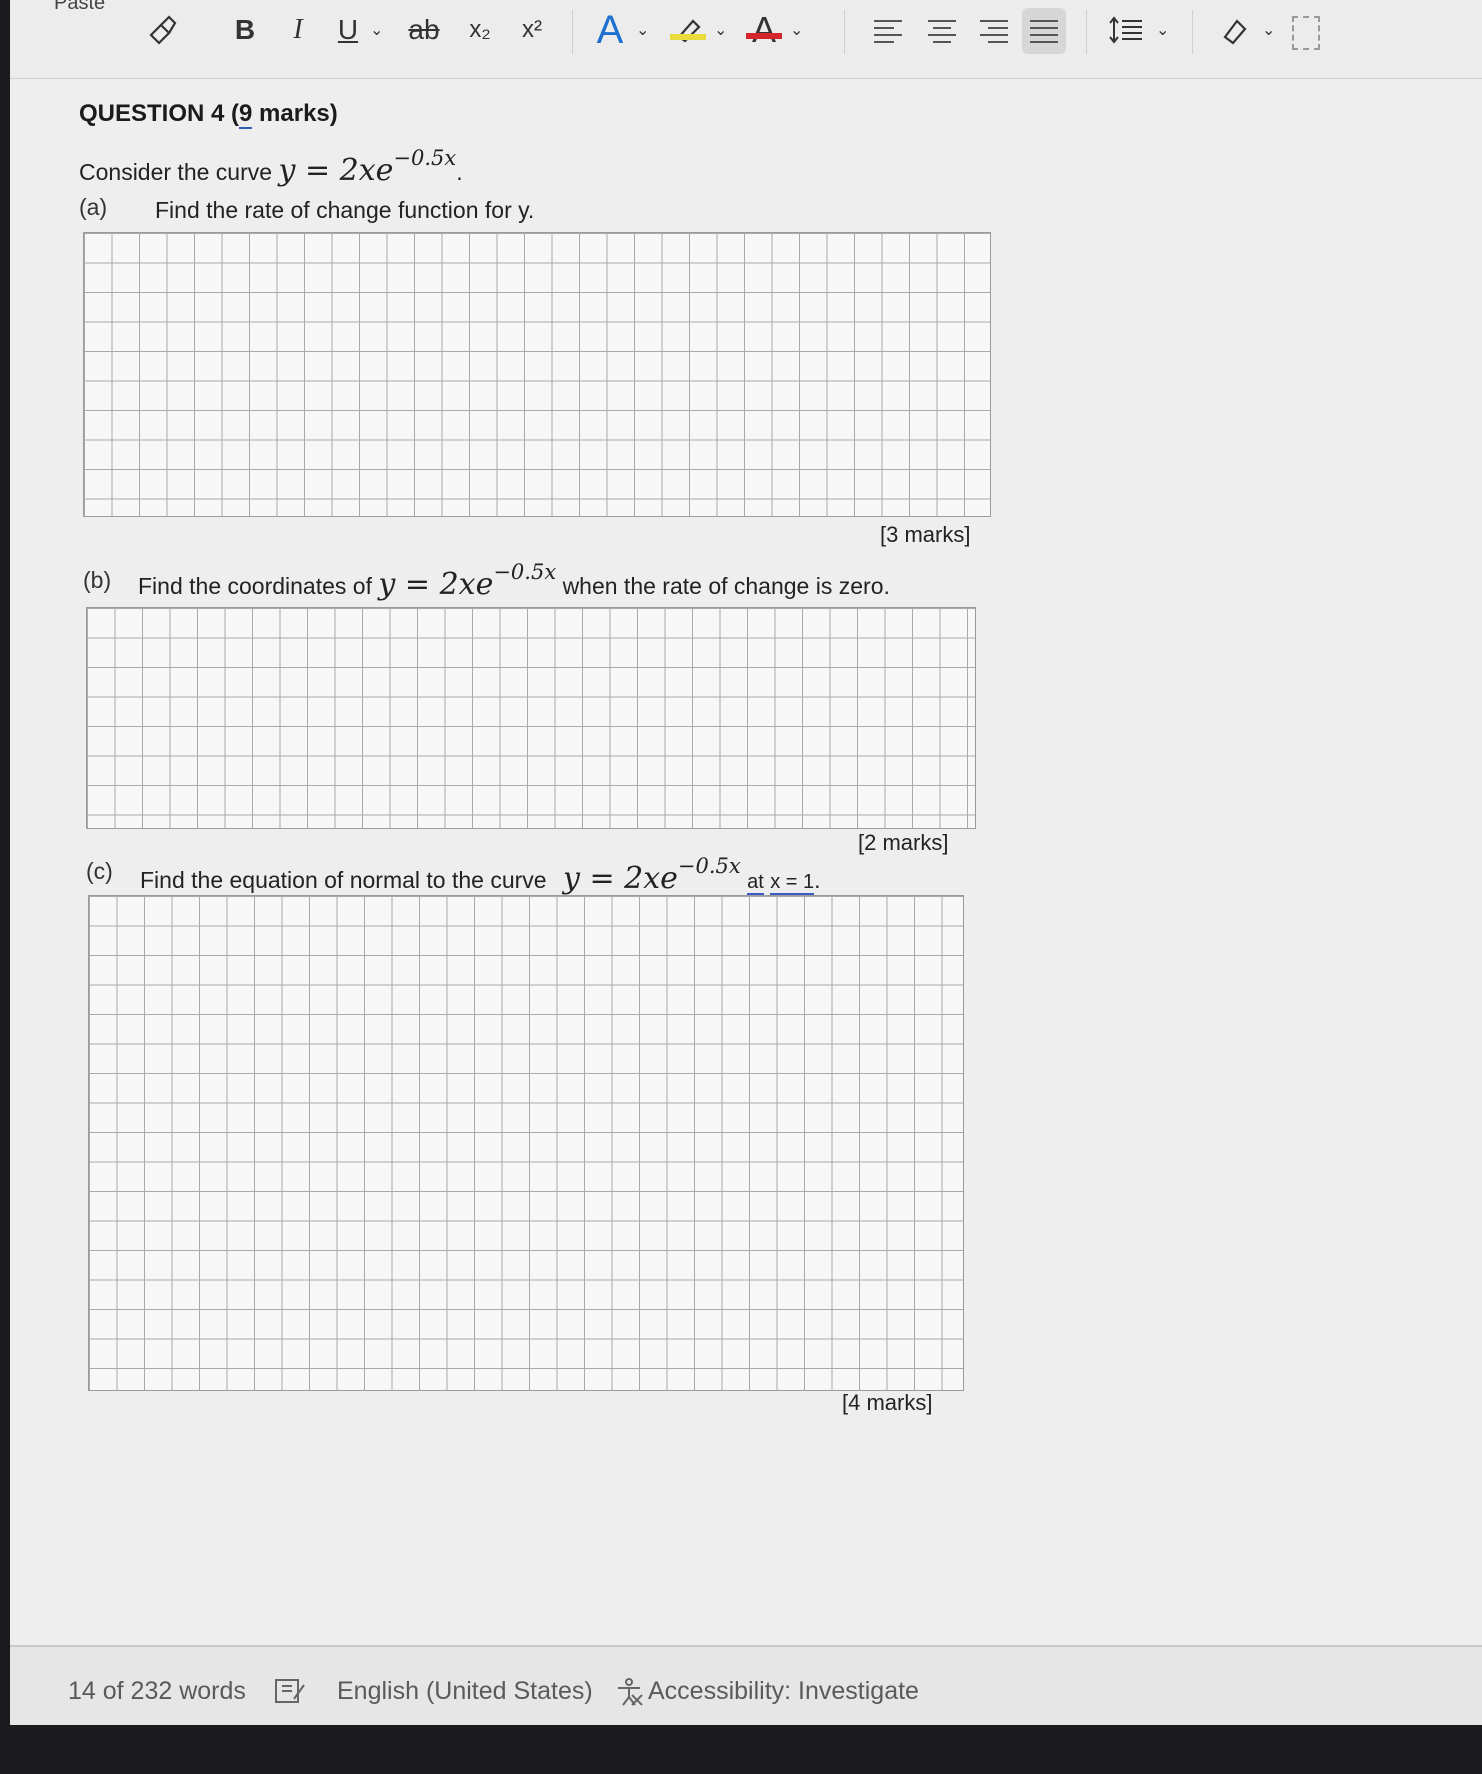 This screenshot has height=1774, width=1482. I want to click on part-c-at: at, so click(755, 883).